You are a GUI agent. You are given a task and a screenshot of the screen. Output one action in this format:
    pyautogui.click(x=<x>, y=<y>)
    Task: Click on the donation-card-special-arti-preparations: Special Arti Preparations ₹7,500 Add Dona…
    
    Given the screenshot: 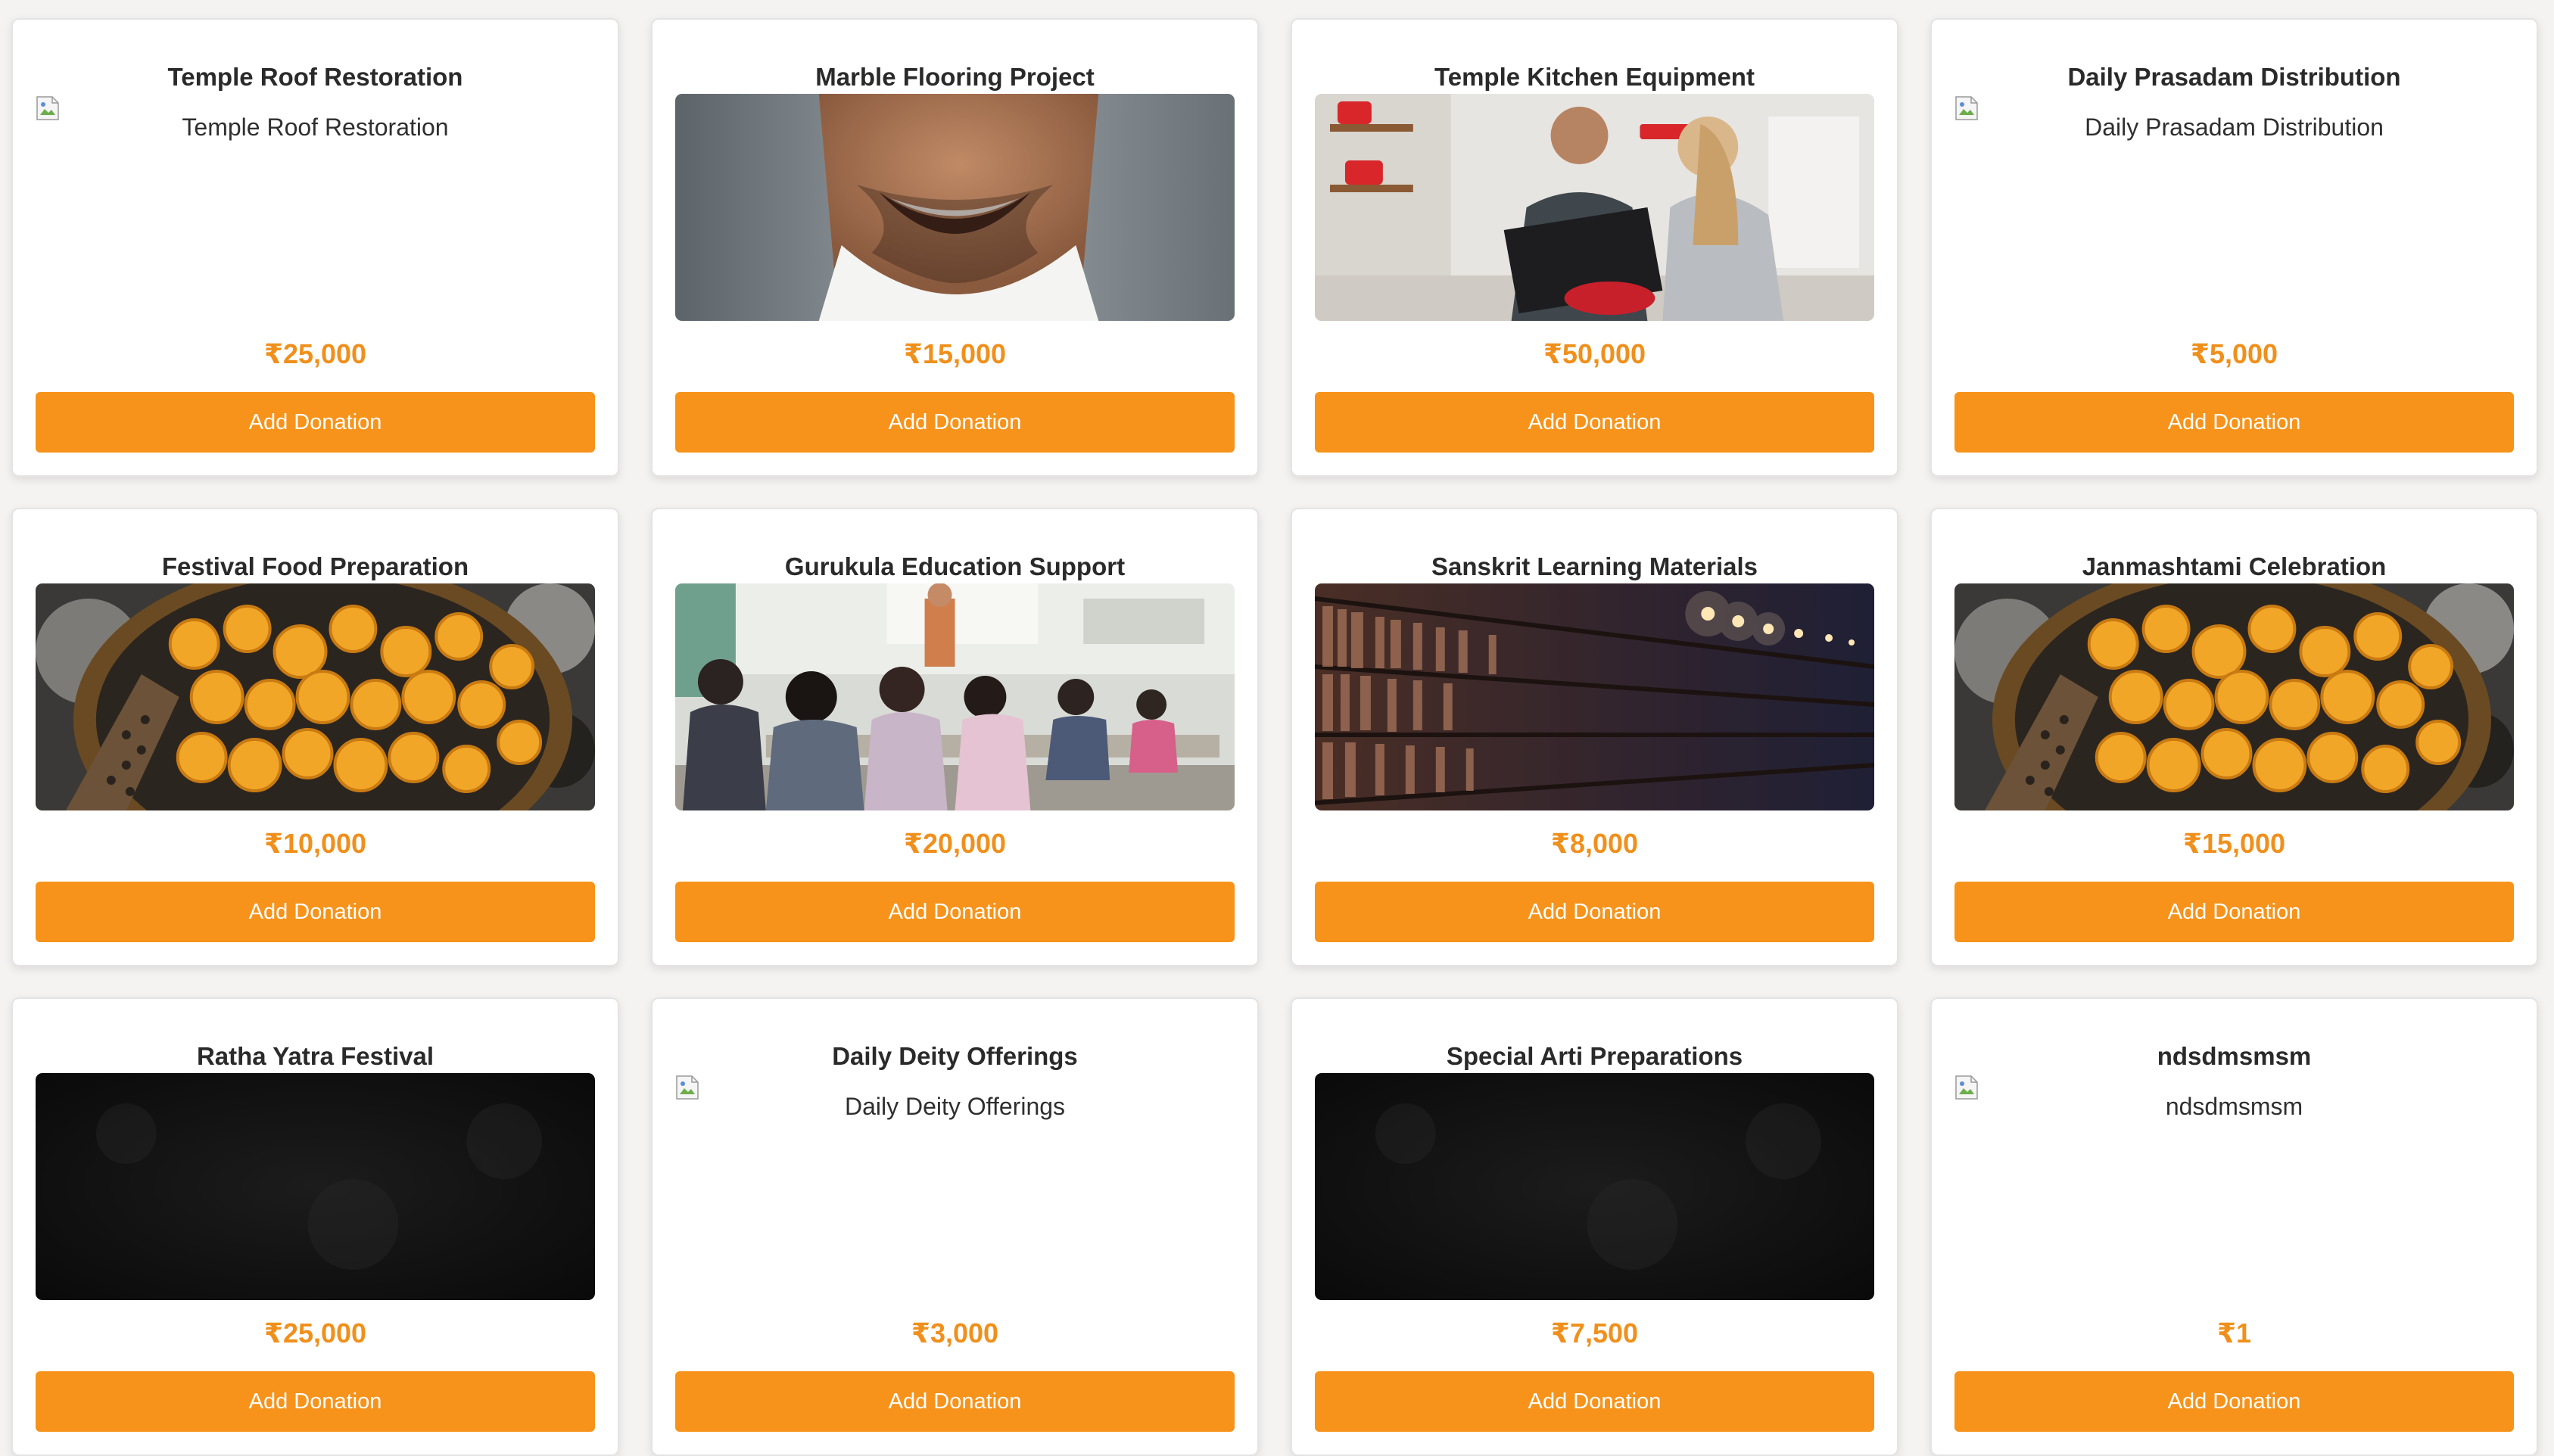 What is the action you would take?
    pyautogui.click(x=1594, y=1226)
    